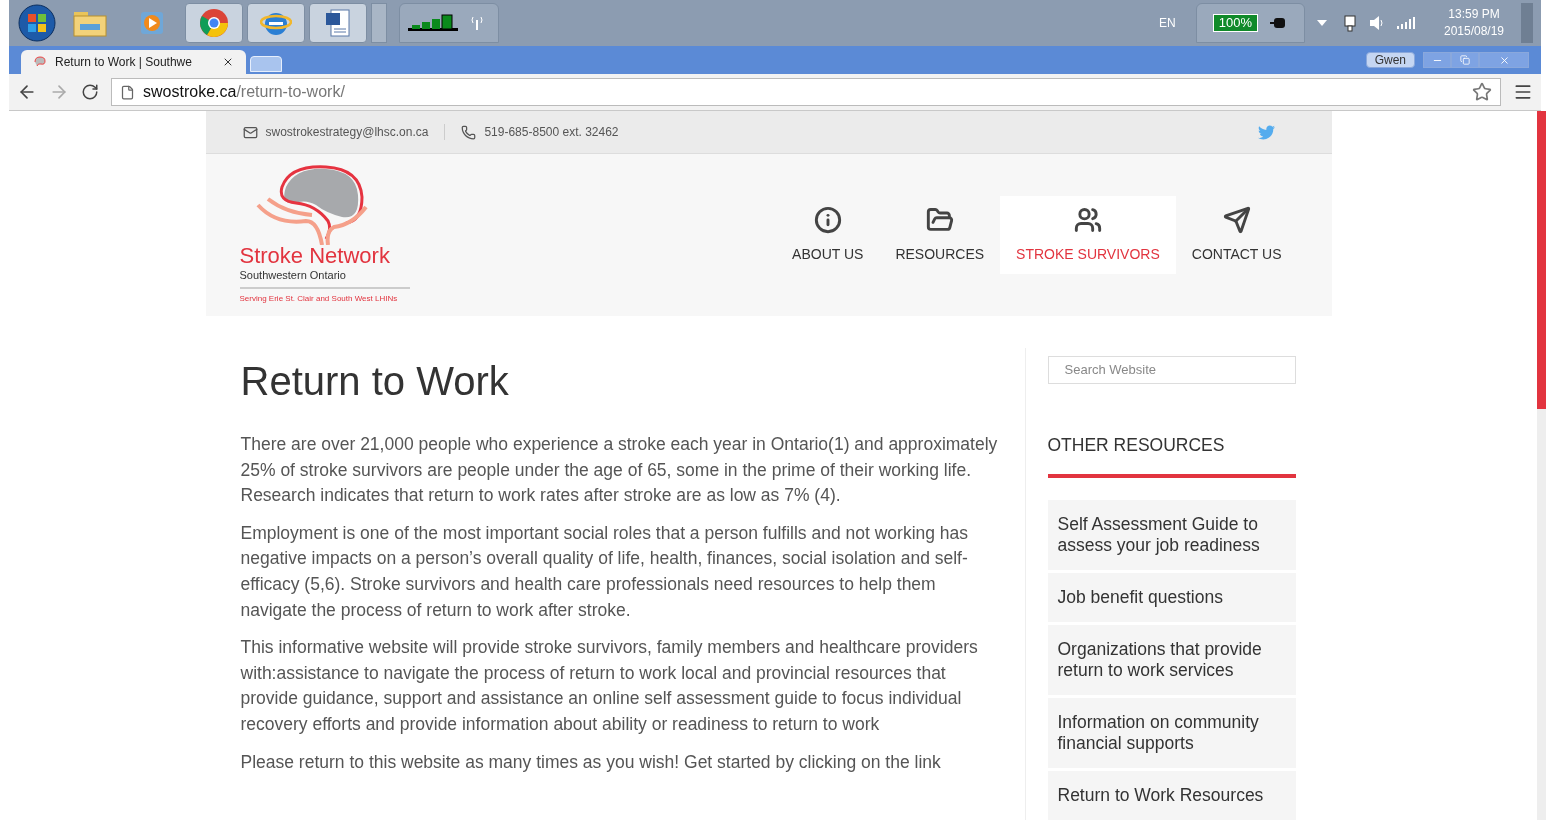  Describe the element at coordinates (338, 23) in the screenshot. I see `word-document-icon` at that location.